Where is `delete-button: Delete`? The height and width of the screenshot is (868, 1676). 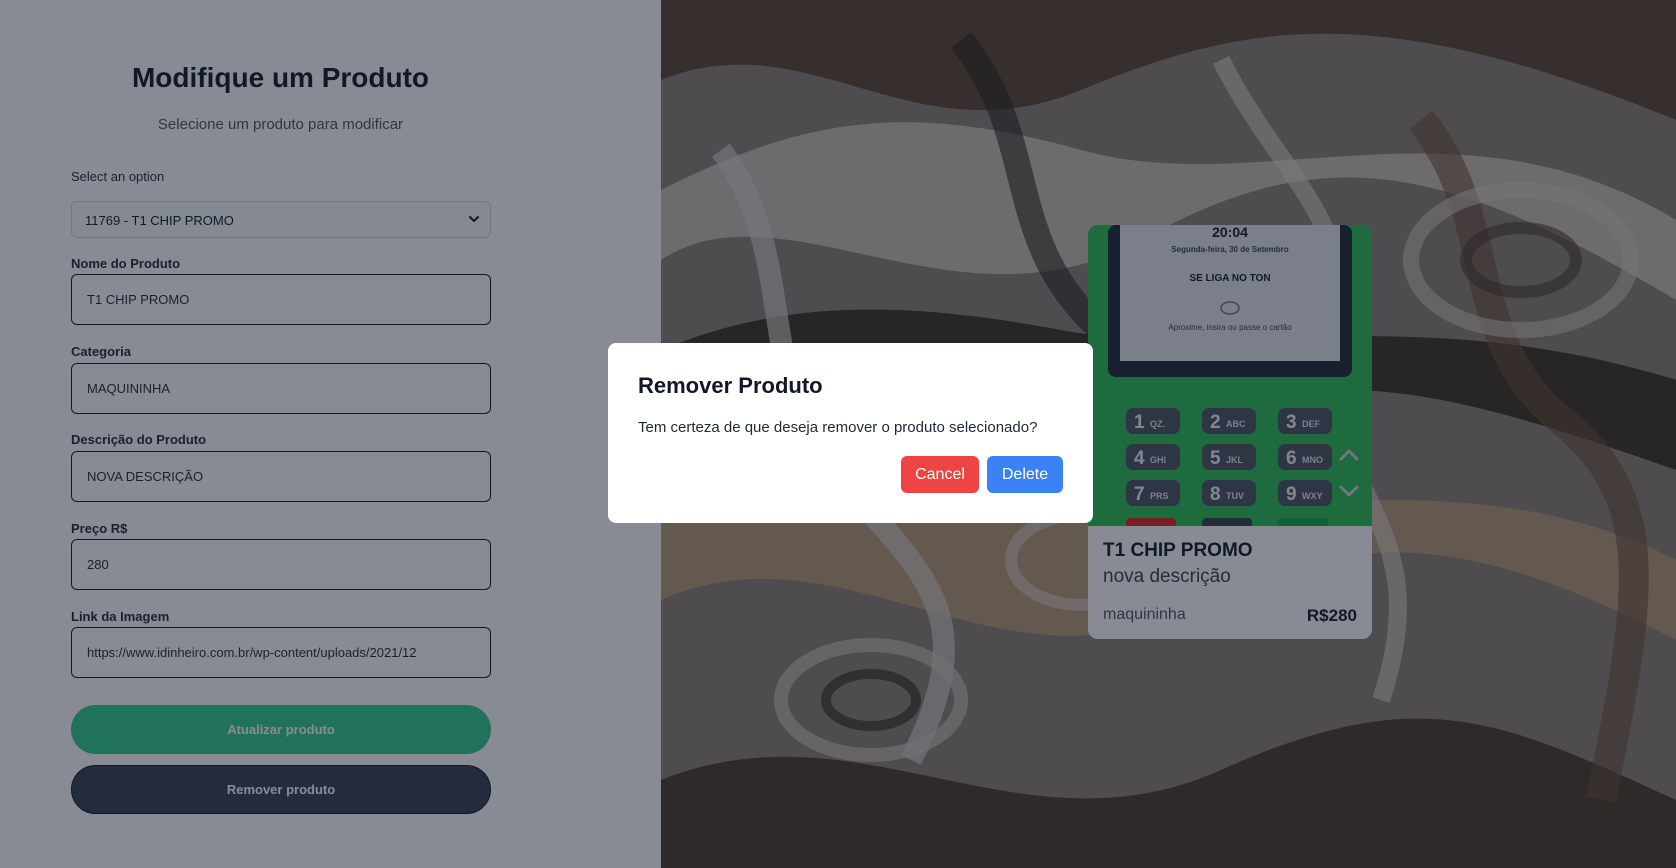
delete-button: Delete is located at coordinates (1025, 474).